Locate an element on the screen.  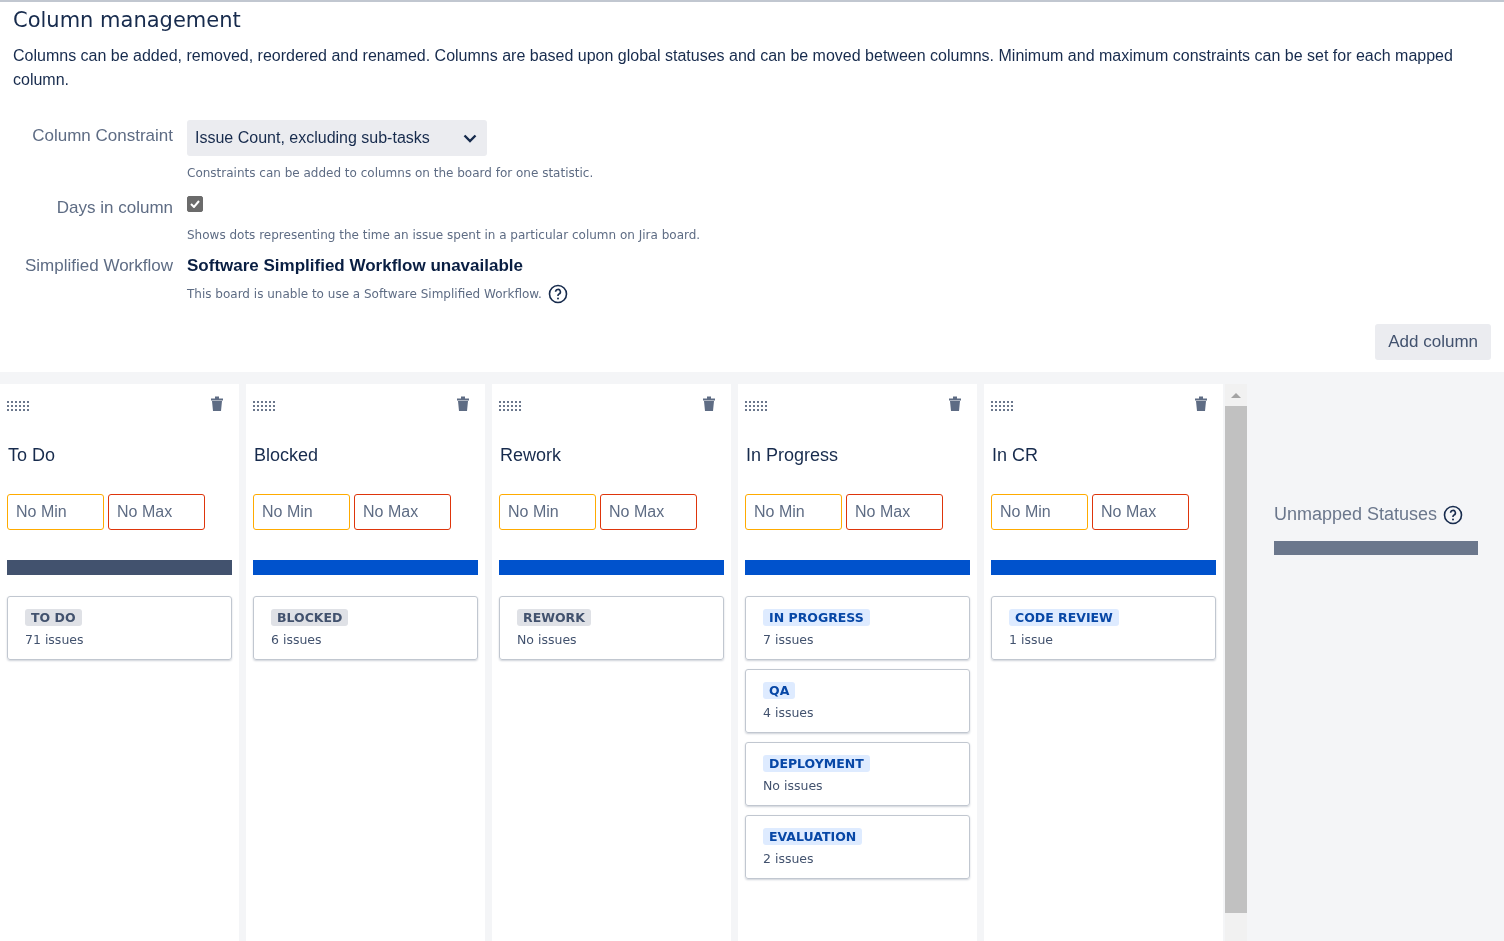
constraint-dropdown: Issue Count, excluding sub-tasks is located at coordinates (337, 138).